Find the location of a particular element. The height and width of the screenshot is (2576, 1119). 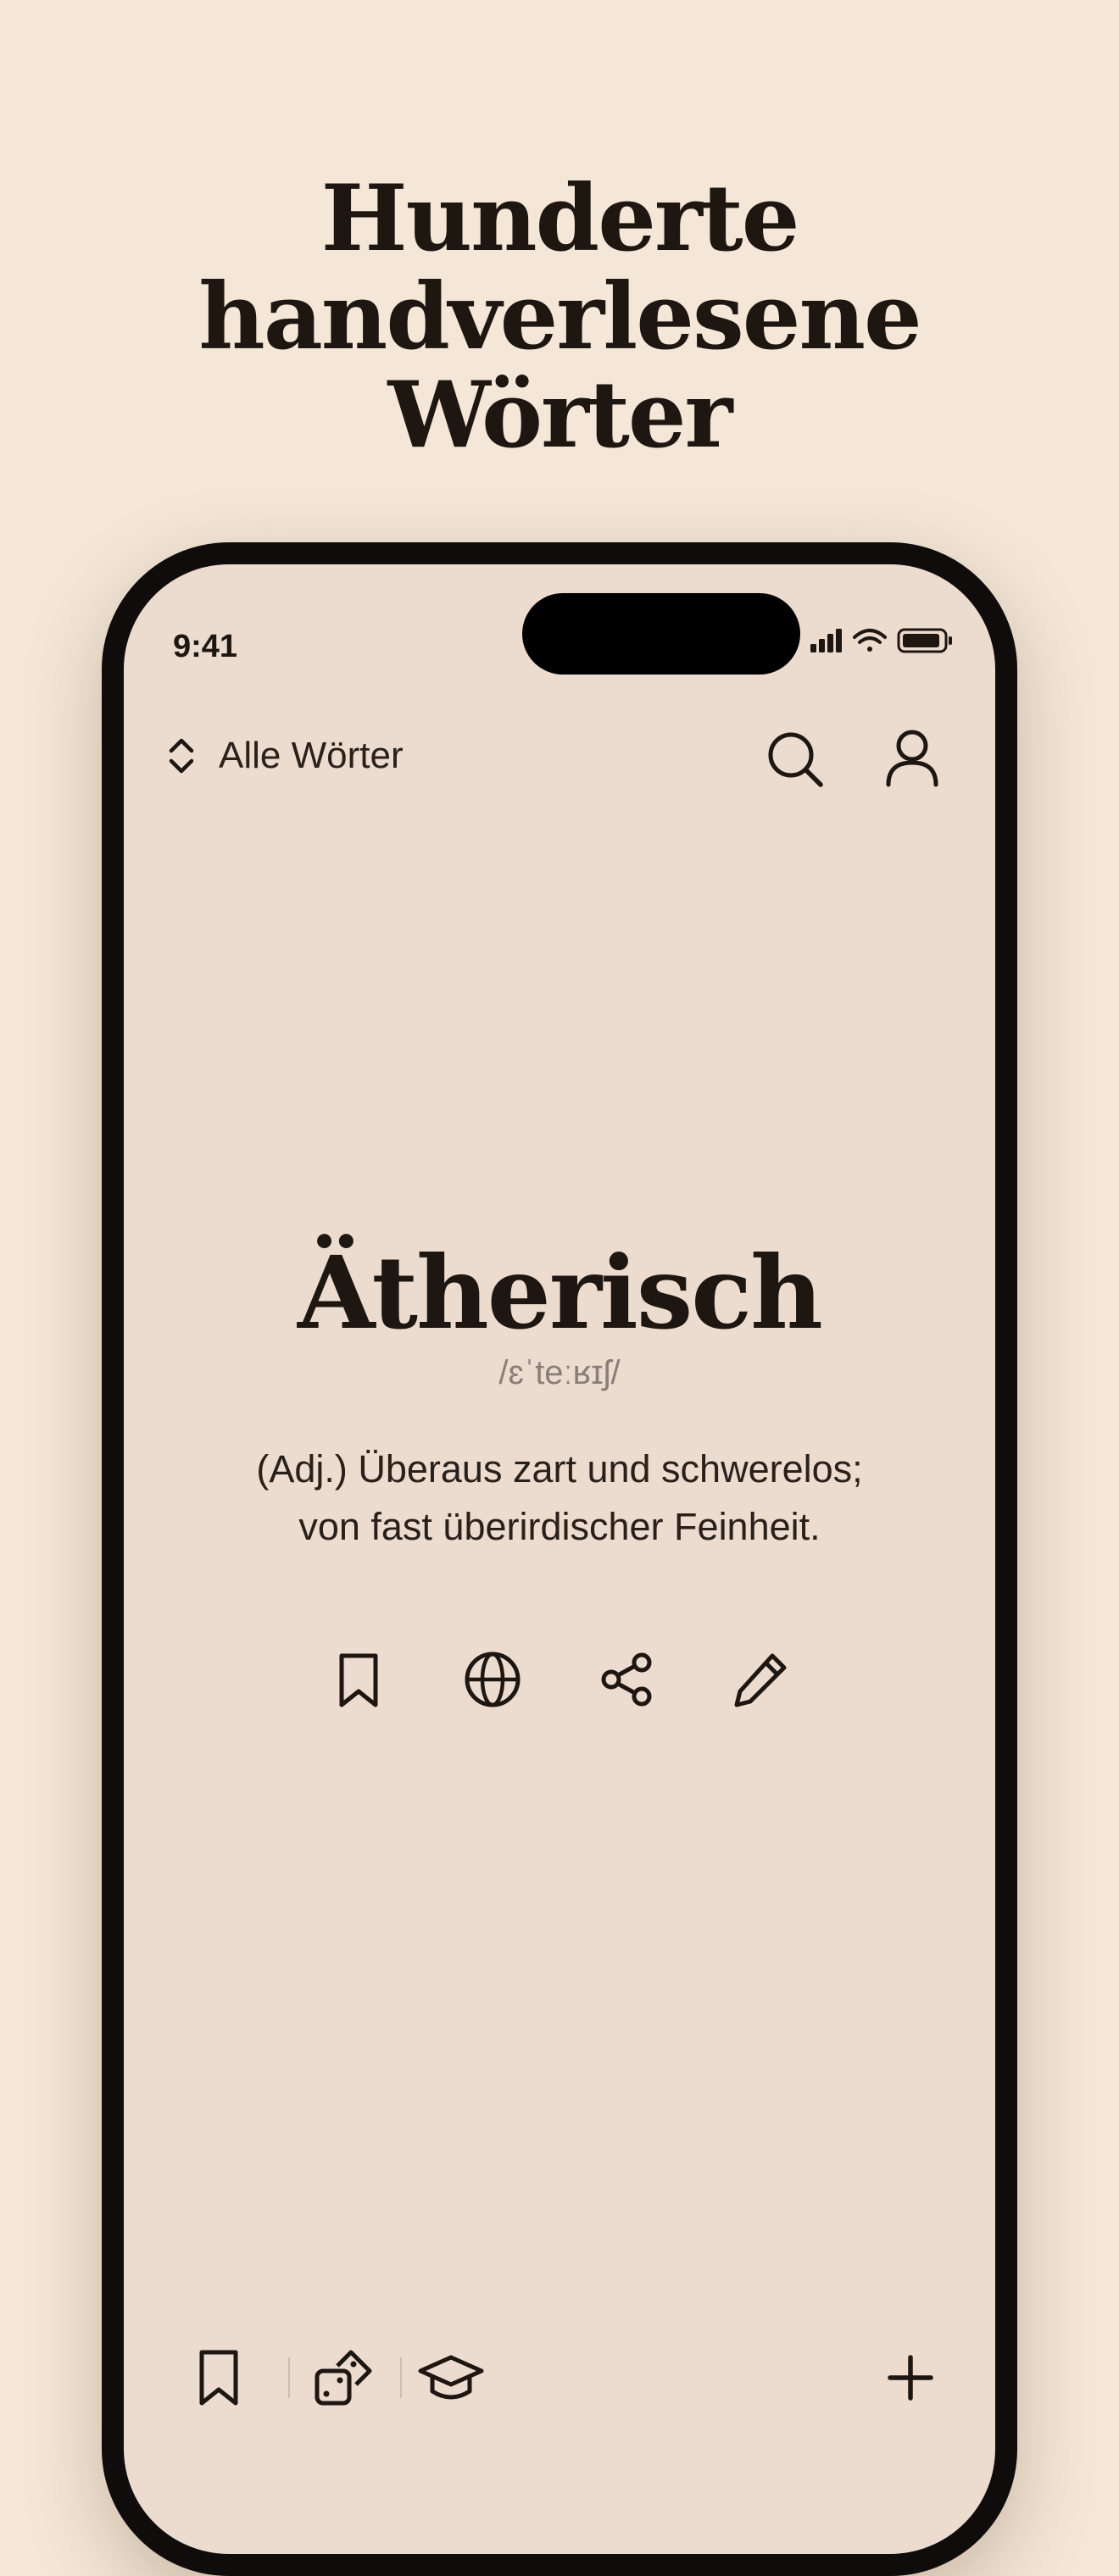

word-title: Ätherisch is located at coordinates (560, 1293).